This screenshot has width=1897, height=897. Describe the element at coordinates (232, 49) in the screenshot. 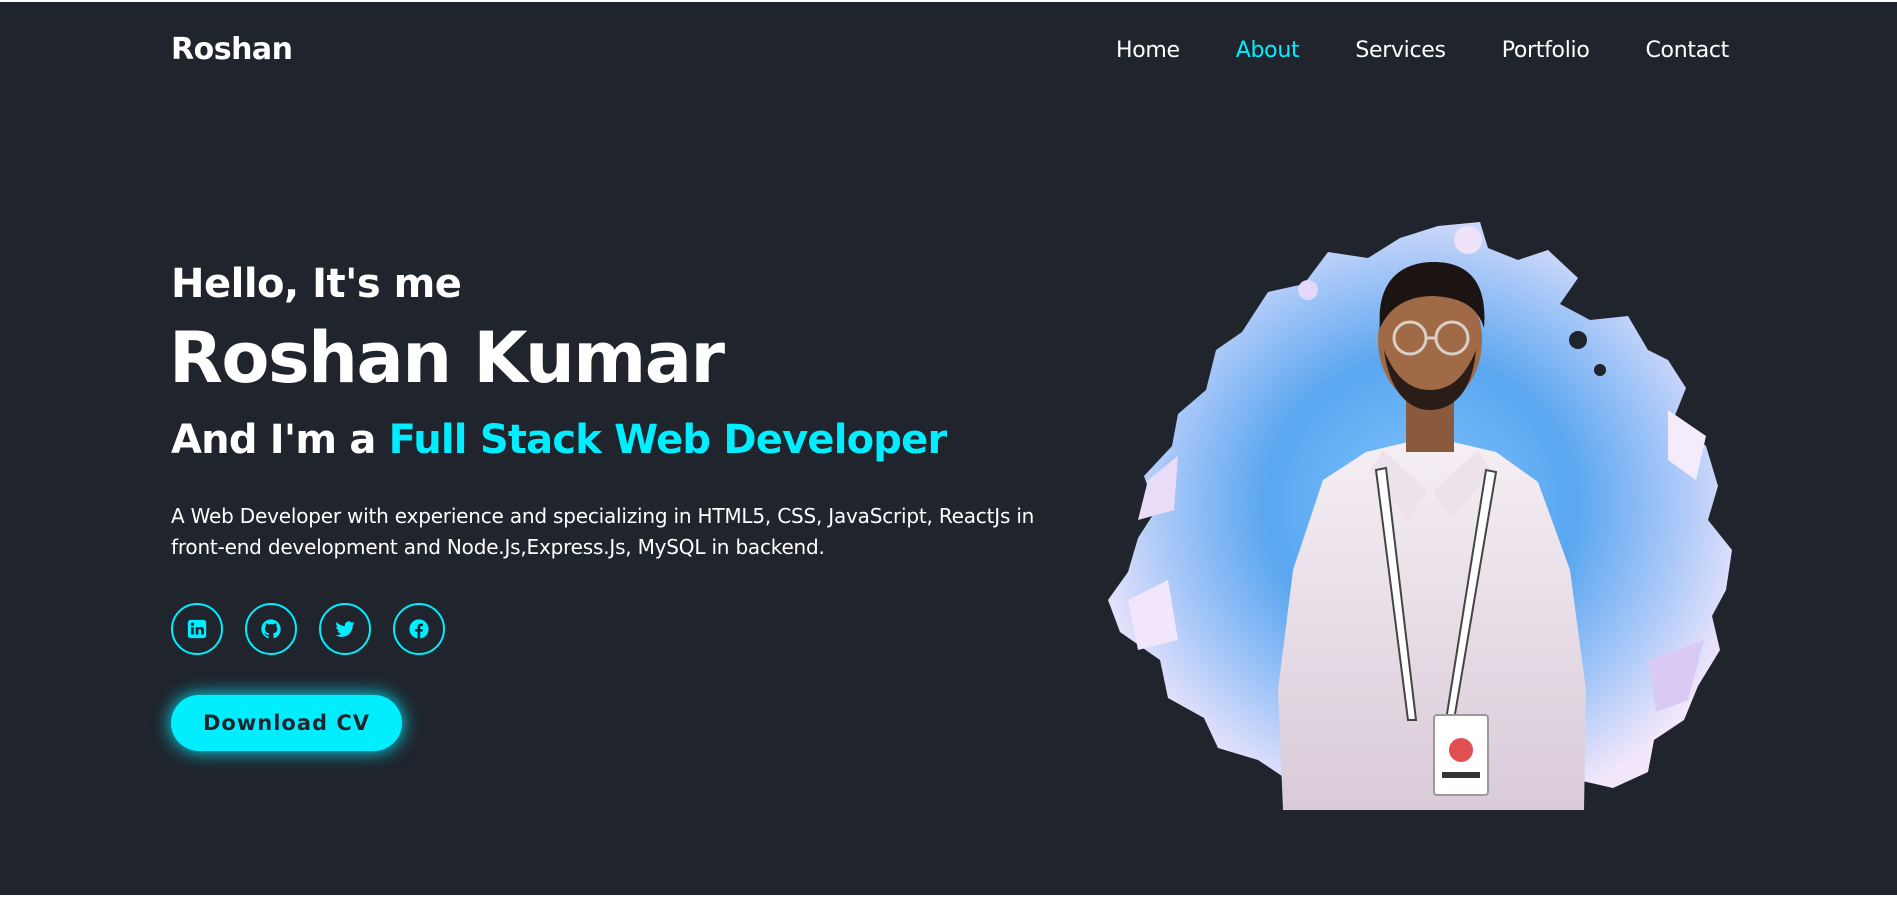

I see `logo: Roshan` at that location.